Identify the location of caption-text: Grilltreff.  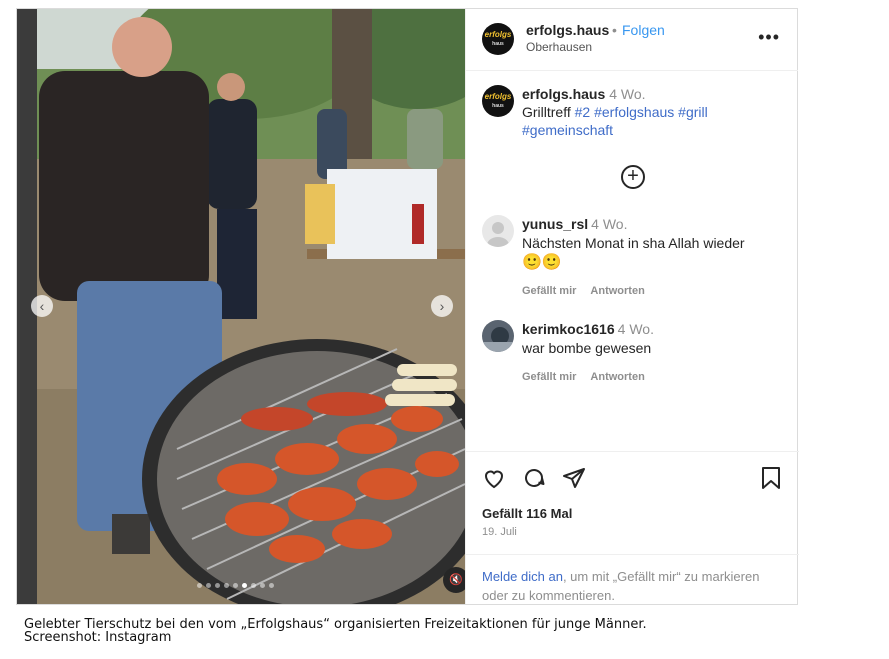
(546, 112).